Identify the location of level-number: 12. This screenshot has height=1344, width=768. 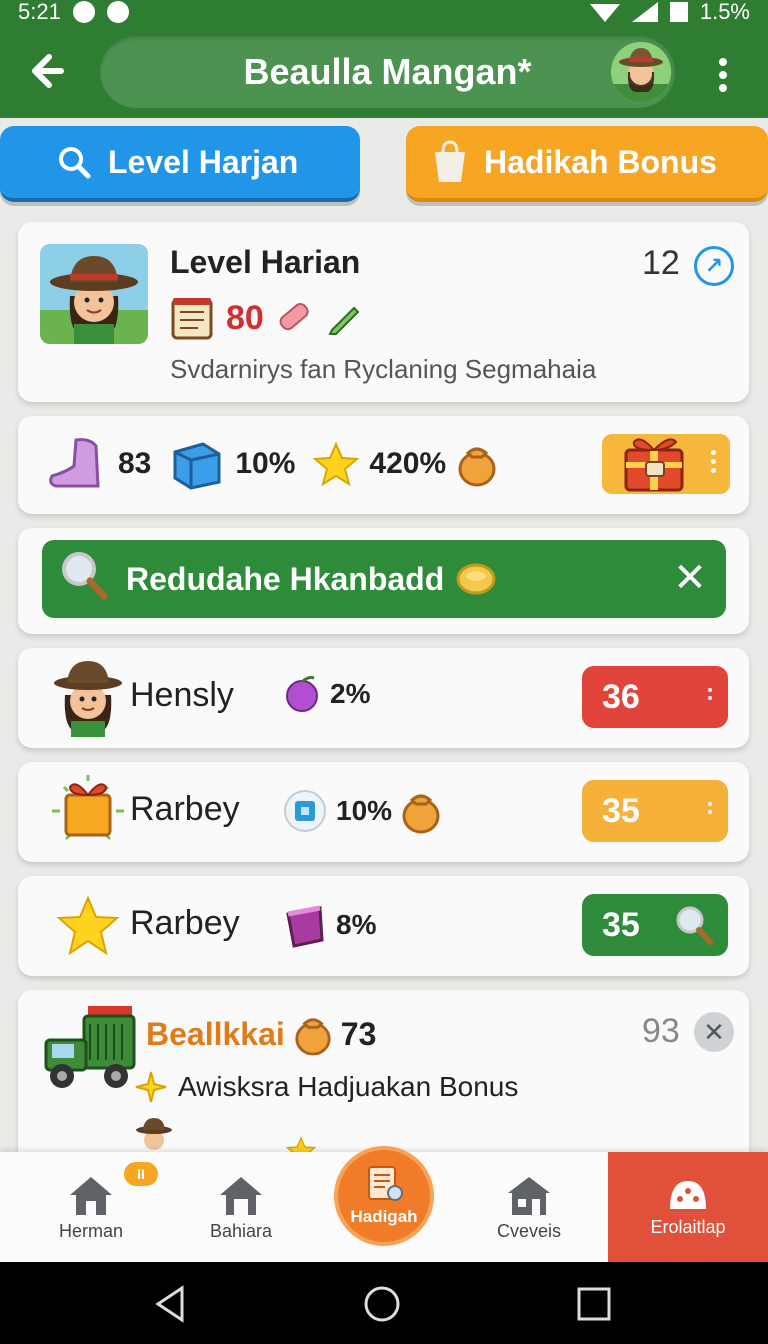
(661, 263).